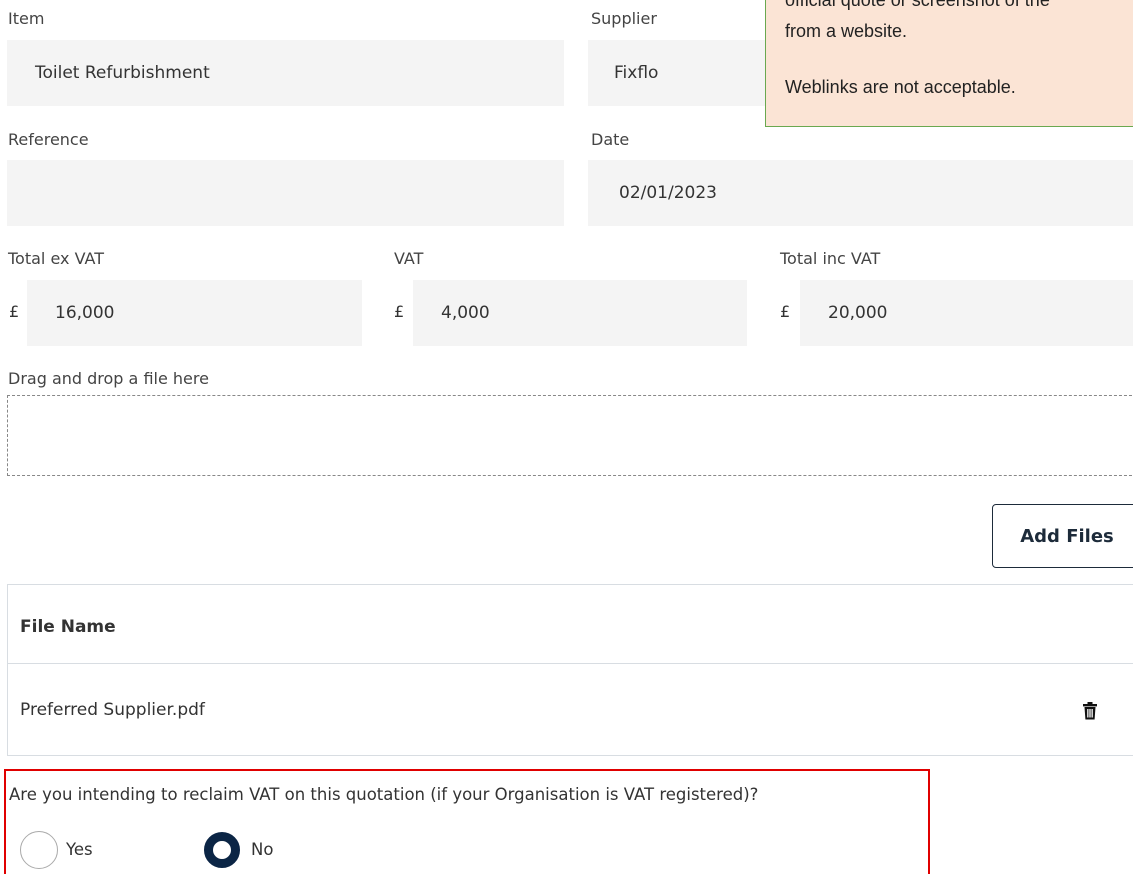 The width and height of the screenshot is (1133, 874). What do you see at coordinates (48, 139) in the screenshot?
I see `reference-label: Reference` at bounding box center [48, 139].